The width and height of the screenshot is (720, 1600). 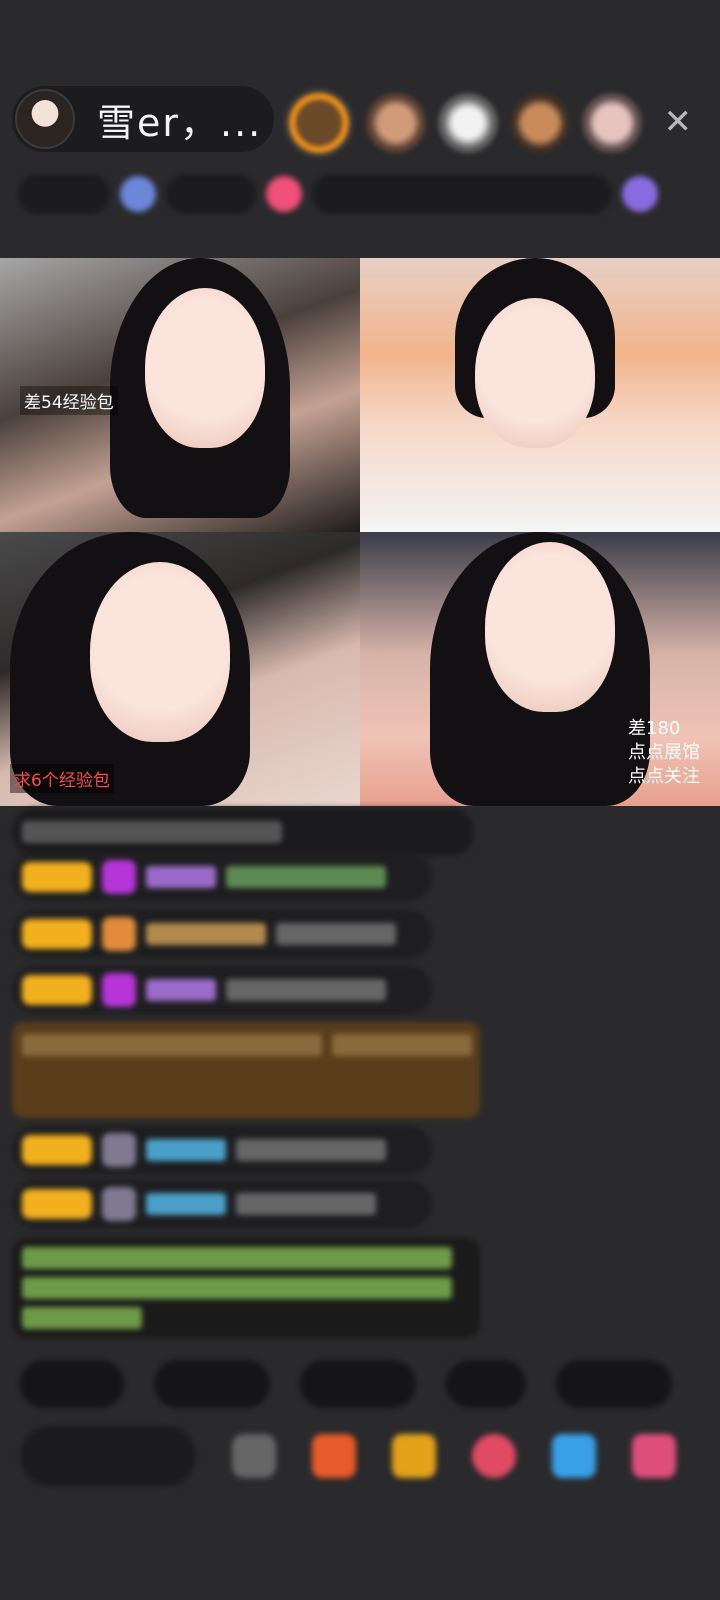 I want to click on video-tile, so click(x=540, y=395).